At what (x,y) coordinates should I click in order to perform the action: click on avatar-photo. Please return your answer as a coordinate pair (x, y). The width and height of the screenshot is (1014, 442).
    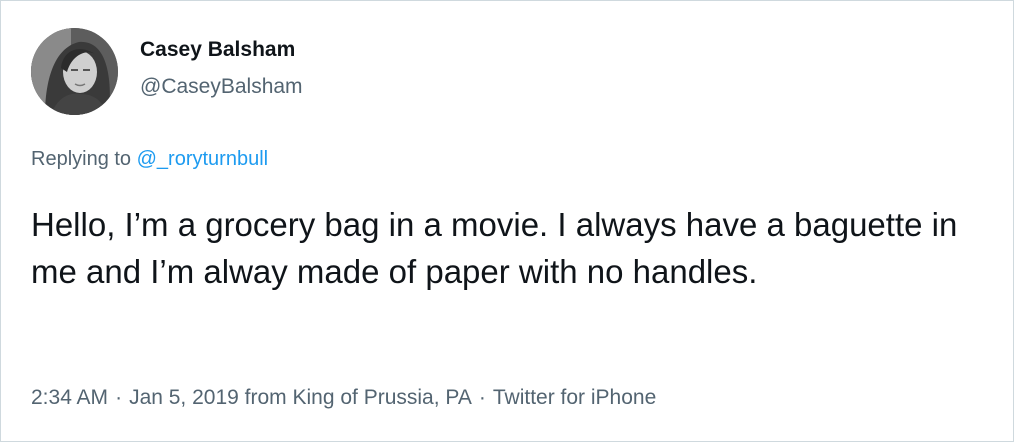
    Looking at the image, I should click on (74, 71).